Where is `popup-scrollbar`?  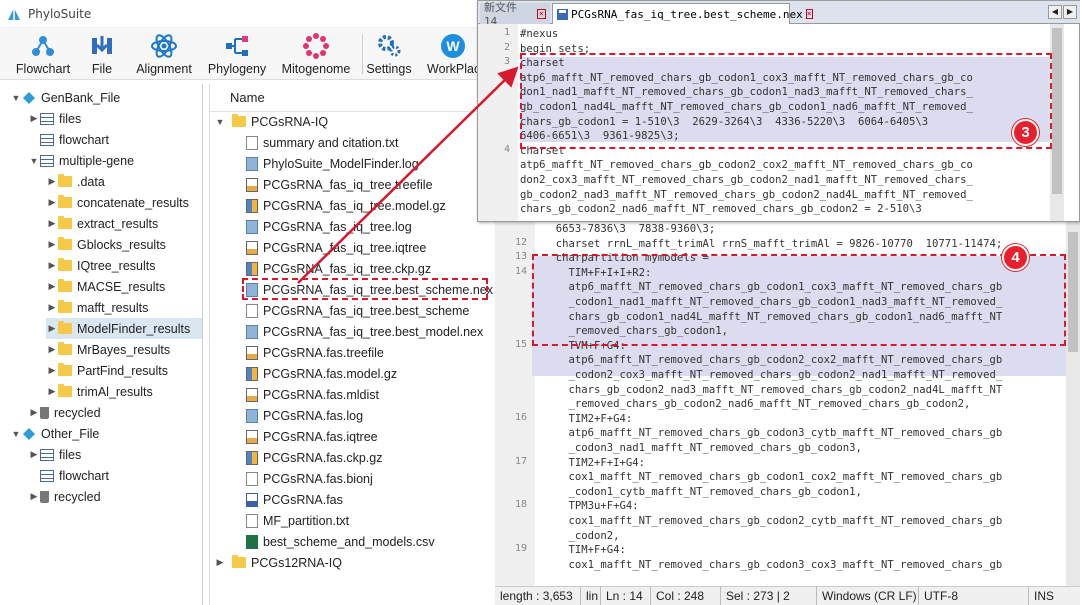
popup-scrollbar is located at coordinates (1057, 122).